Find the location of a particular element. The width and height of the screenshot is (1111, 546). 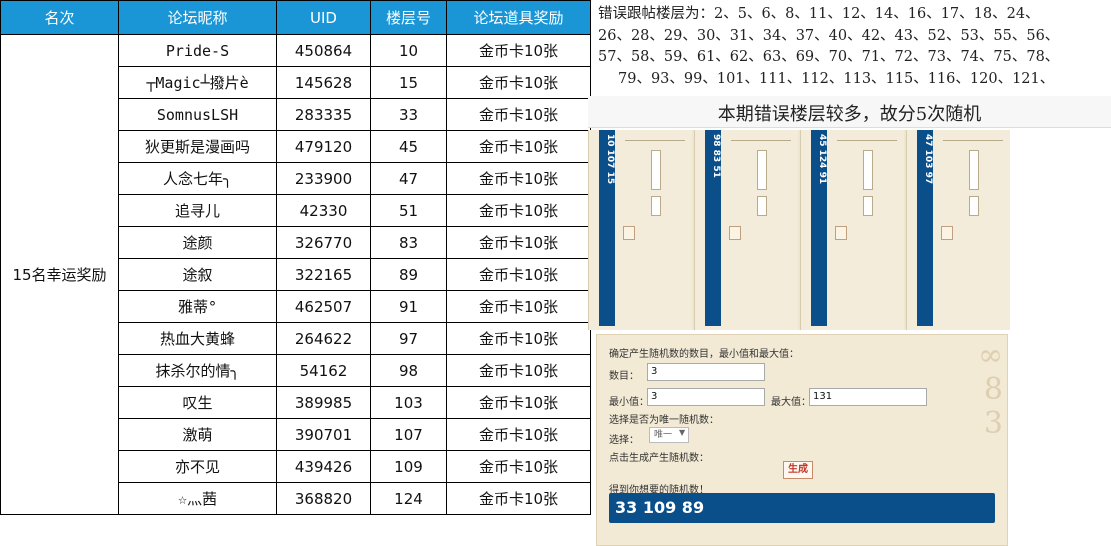

count-label: 数目： is located at coordinates (624, 376).